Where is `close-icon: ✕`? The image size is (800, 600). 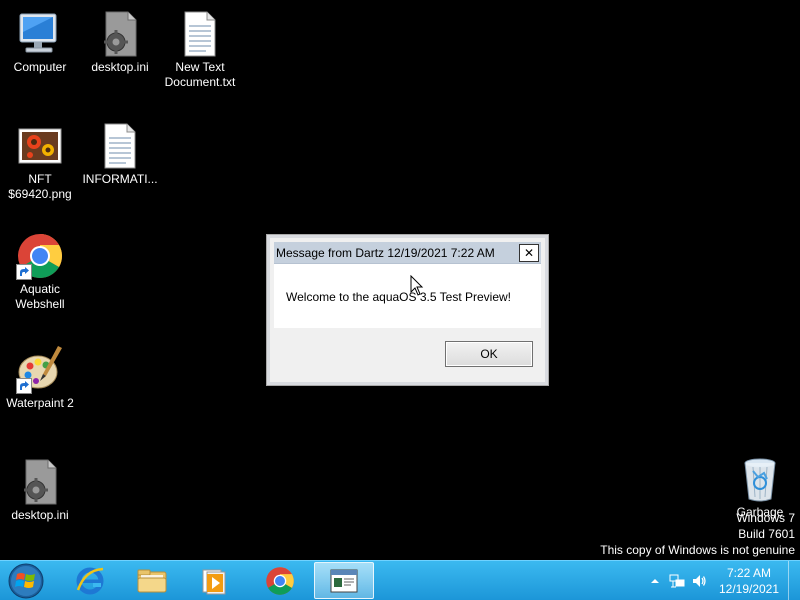
close-icon: ✕ is located at coordinates (529, 252).